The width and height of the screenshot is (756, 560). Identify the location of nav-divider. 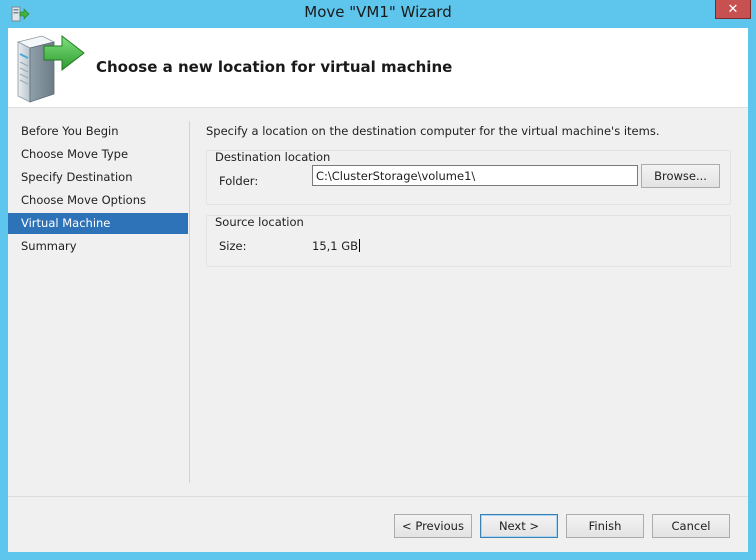
(189, 302).